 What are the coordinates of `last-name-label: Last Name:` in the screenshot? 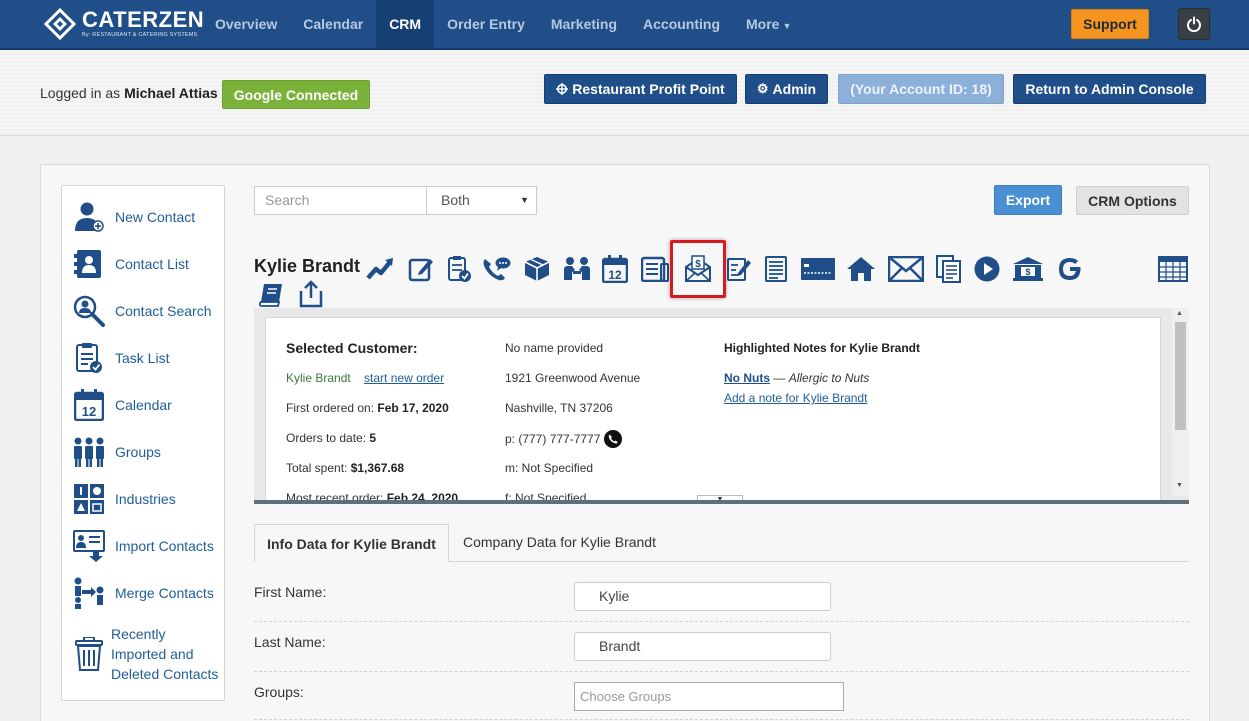 It's located at (290, 642).